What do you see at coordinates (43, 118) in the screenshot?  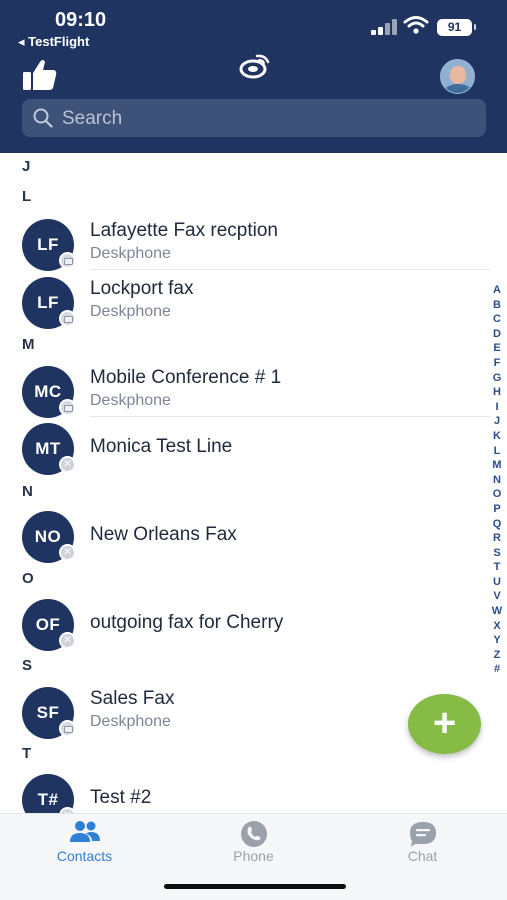 I see `search-icon` at bounding box center [43, 118].